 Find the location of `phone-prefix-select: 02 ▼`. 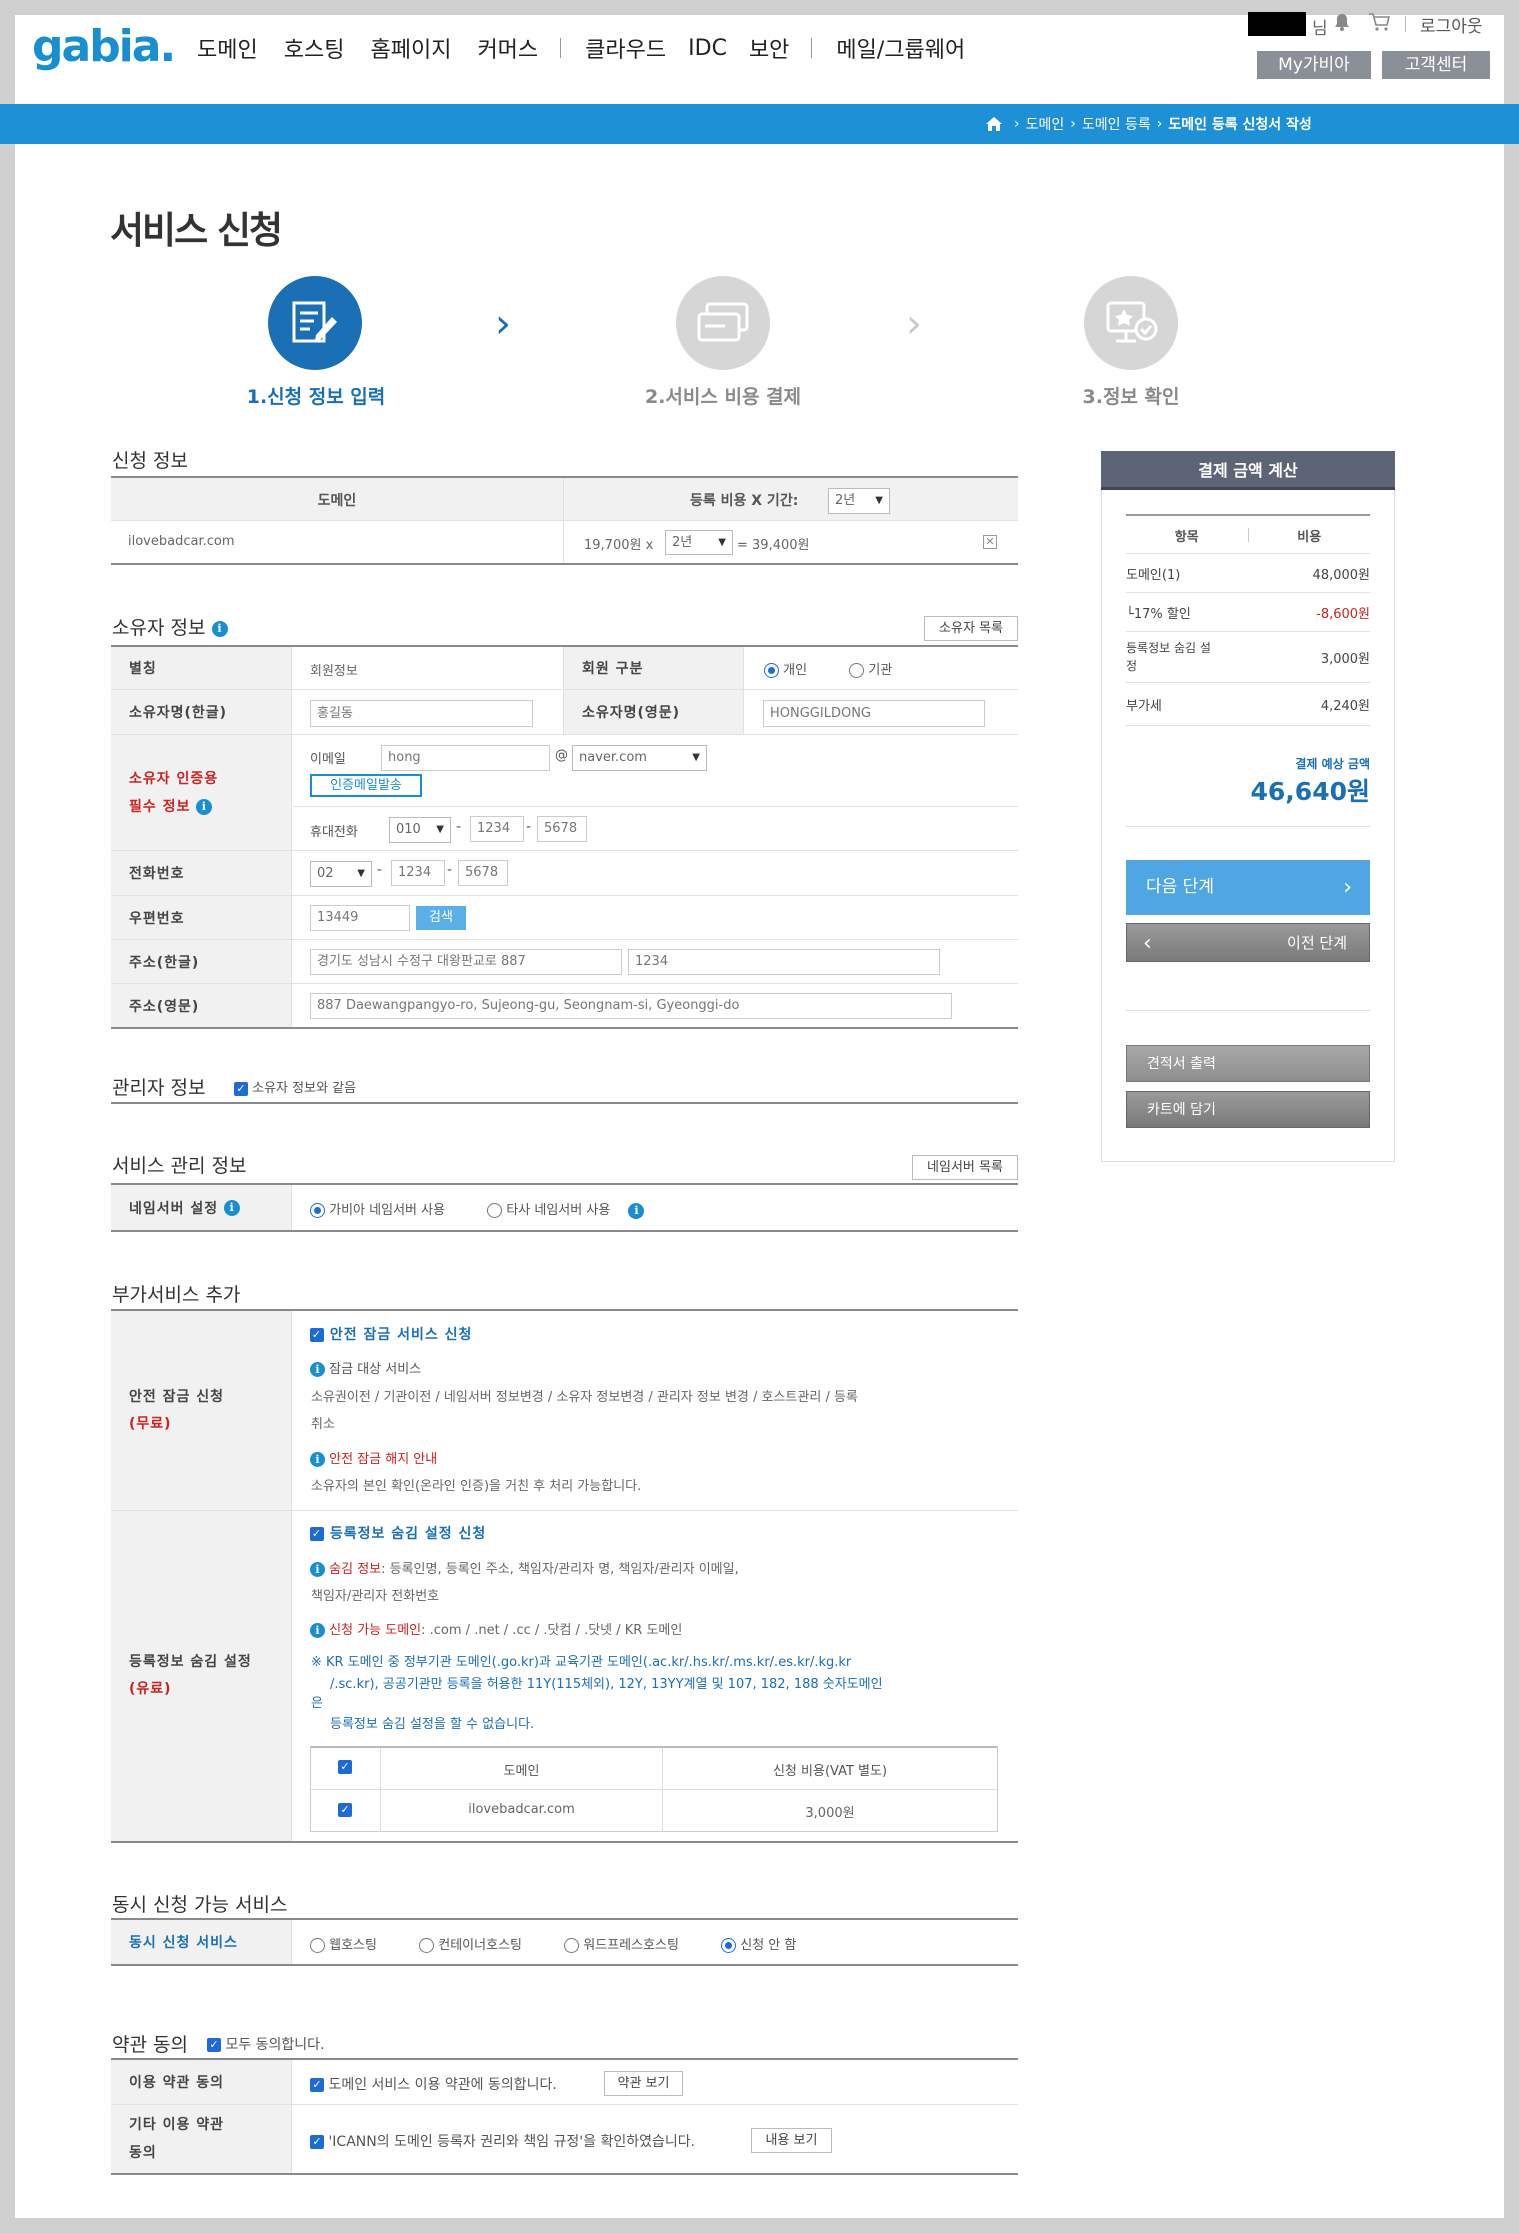

phone-prefix-select: 02 ▼ is located at coordinates (341, 874).